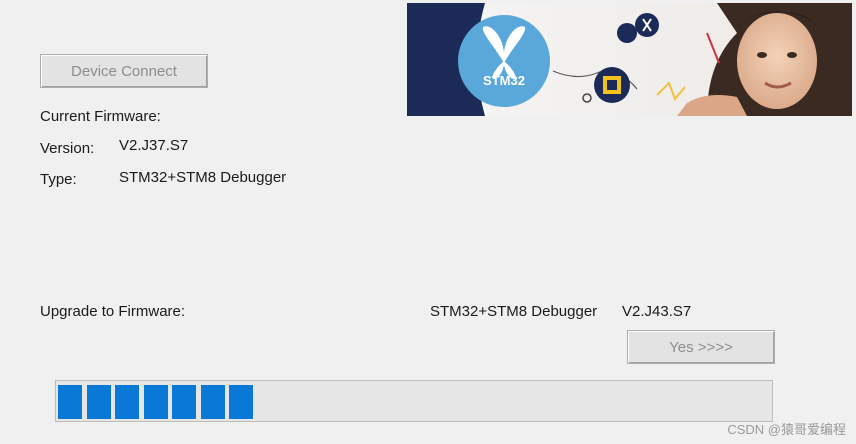  Describe the element at coordinates (504, 80) in the screenshot. I see `logo-text: STM32` at that location.